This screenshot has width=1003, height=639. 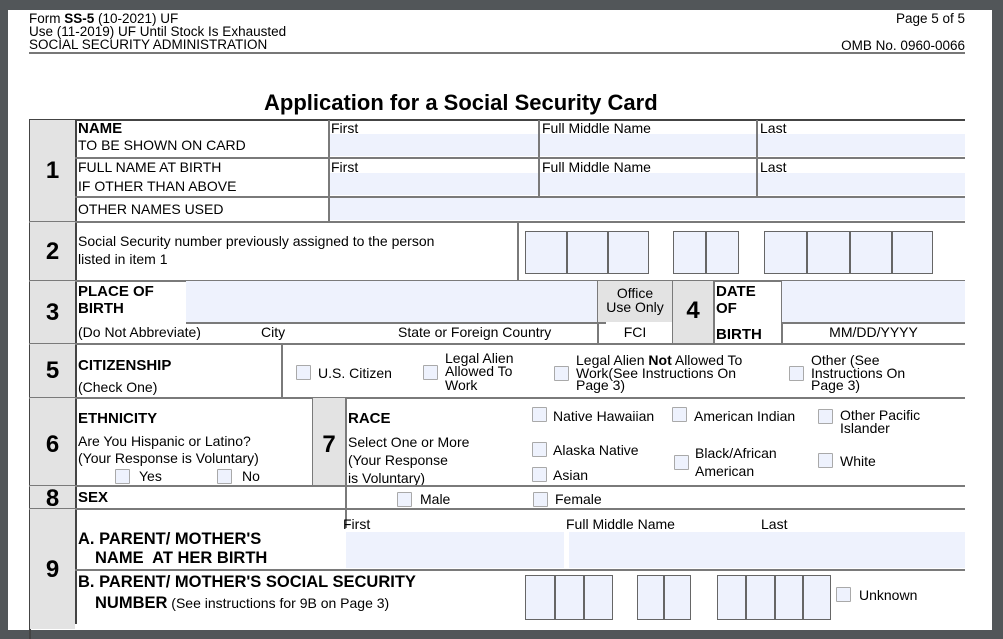 What do you see at coordinates (774, 597) in the screenshot?
I see `mother-ssn-serial-input` at bounding box center [774, 597].